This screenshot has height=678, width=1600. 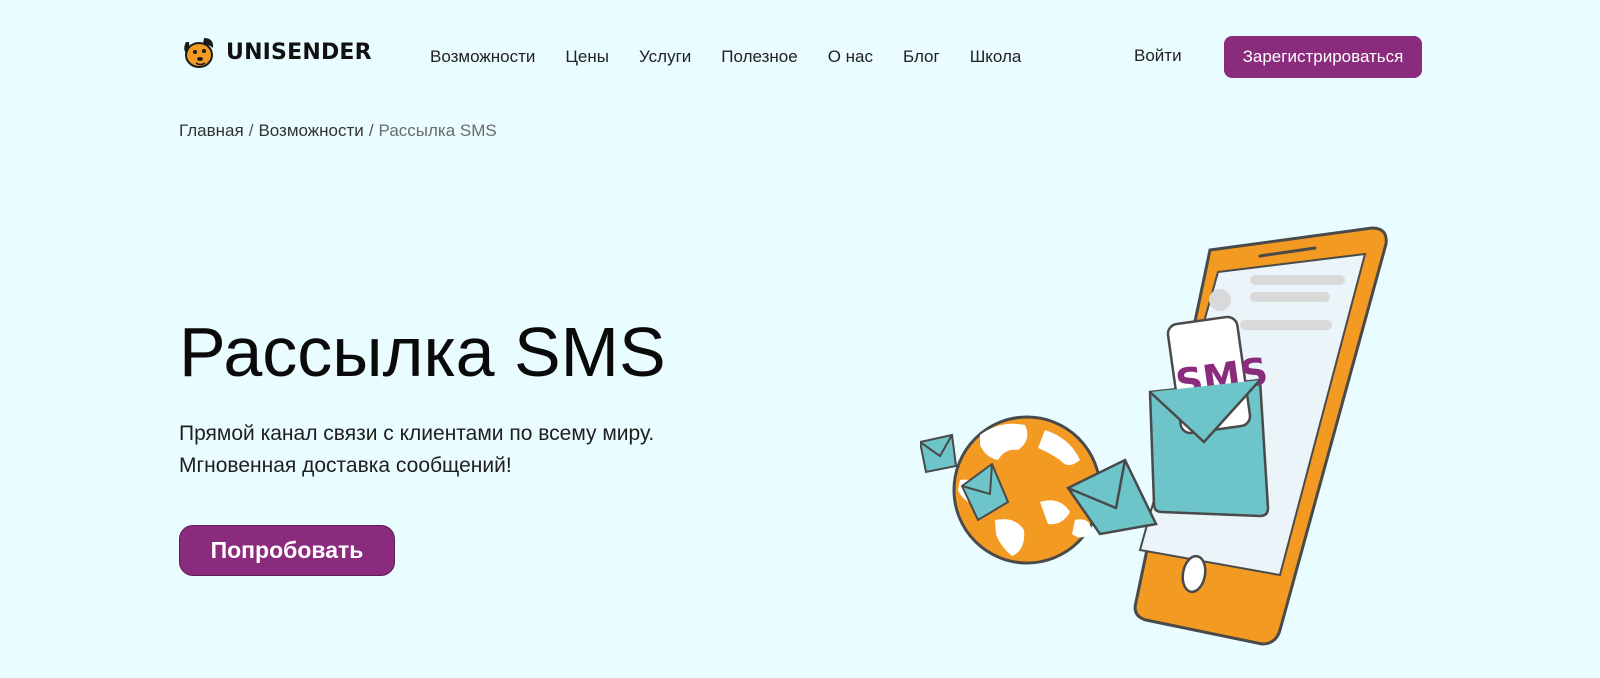 What do you see at coordinates (287, 550) in the screenshot?
I see `try-button: Попробовать` at bounding box center [287, 550].